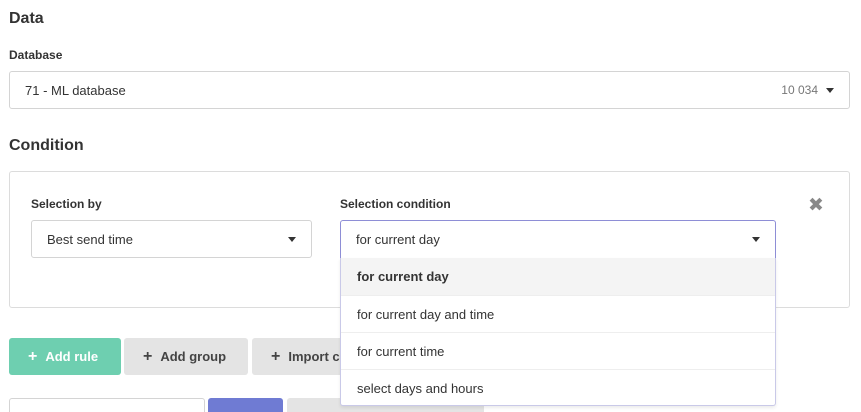 The image size is (861, 412). What do you see at coordinates (558, 276) in the screenshot?
I see `dropdown-option: for current day` at bounding box center [558, 276].